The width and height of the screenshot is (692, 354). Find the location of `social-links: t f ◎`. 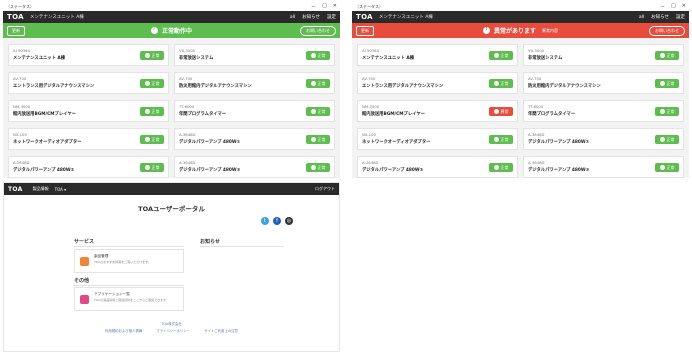

social-links: t f ◎ is located at coordinates (277, 221).